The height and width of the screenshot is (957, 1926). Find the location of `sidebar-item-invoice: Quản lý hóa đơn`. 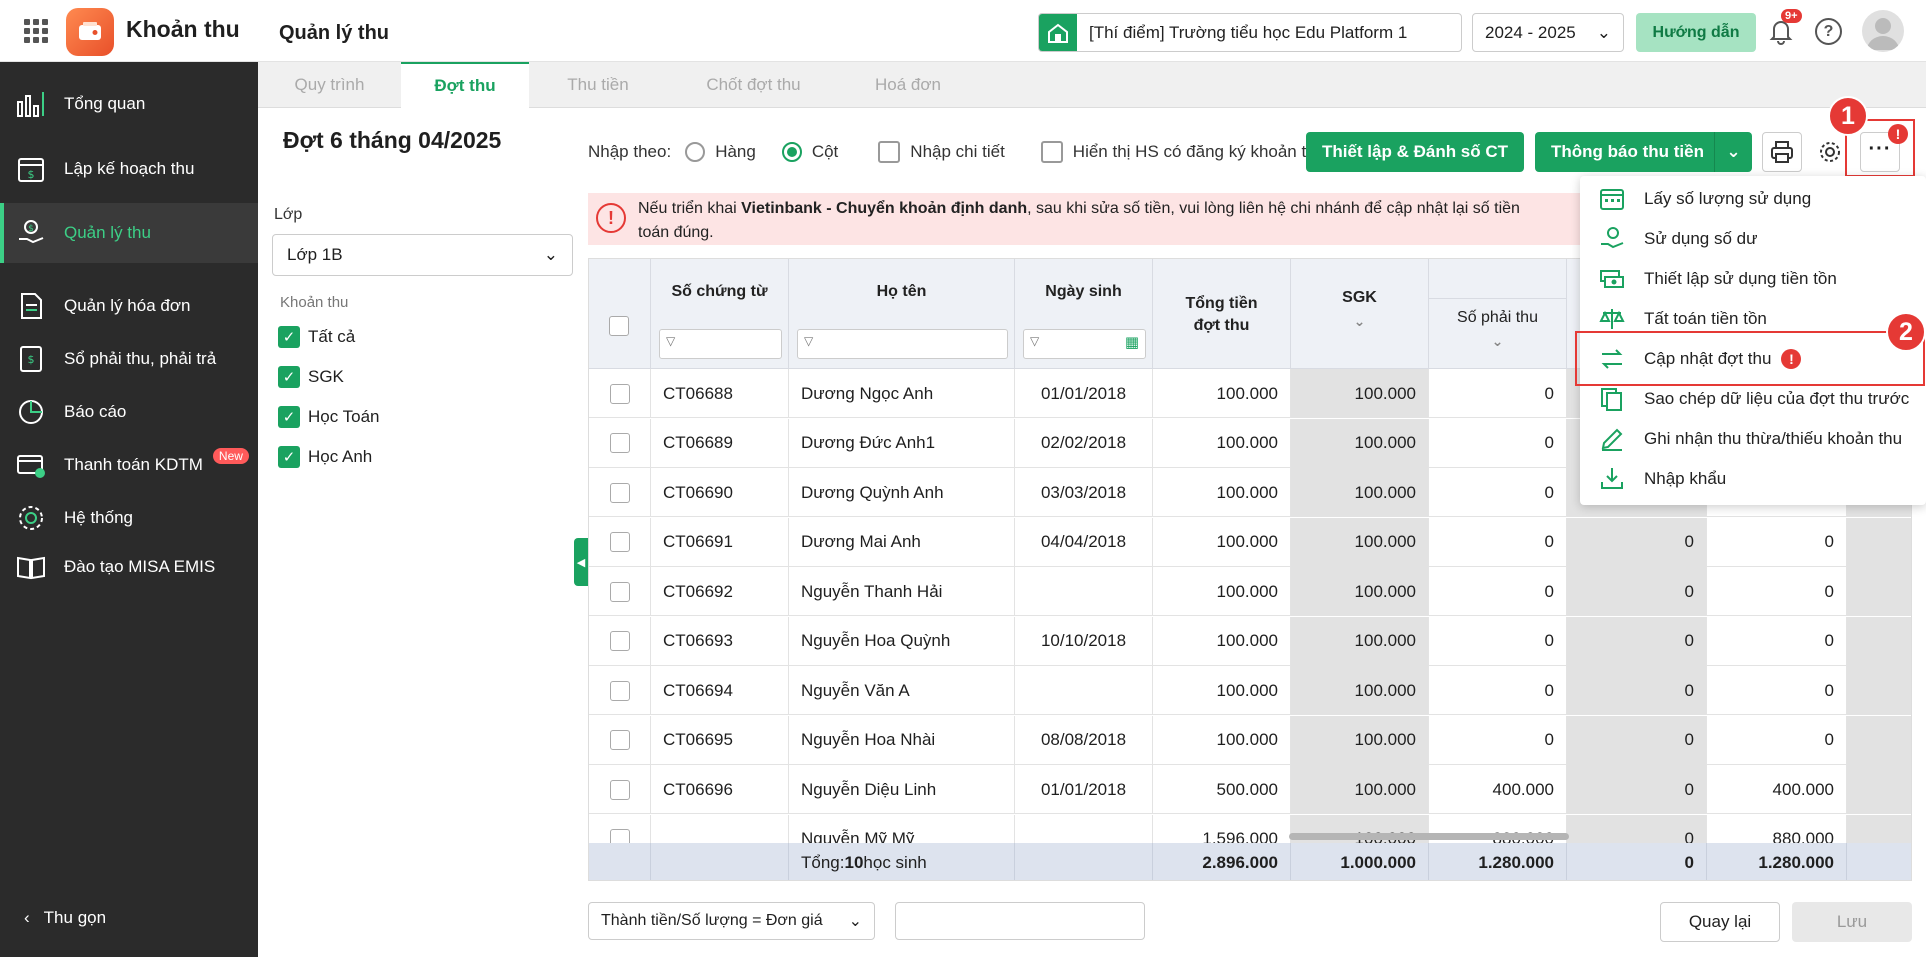

sidebar-item-invoice: Quản lý hóa đơn is located at coordinates (129, 306).